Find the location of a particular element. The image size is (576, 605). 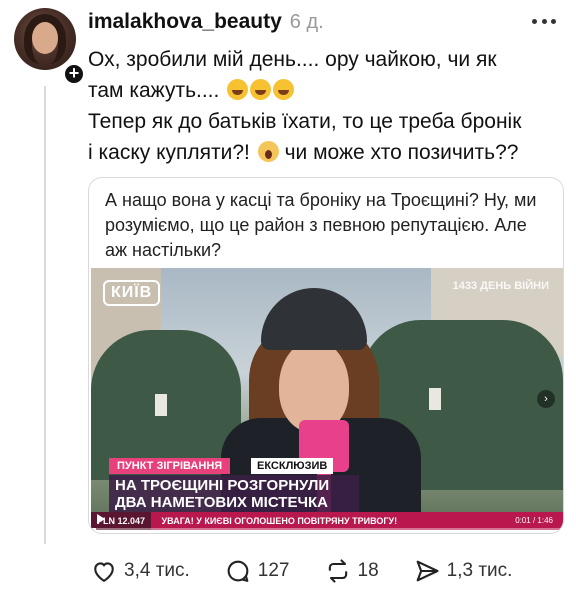

avatar-face is located at coordinates (45, 38).